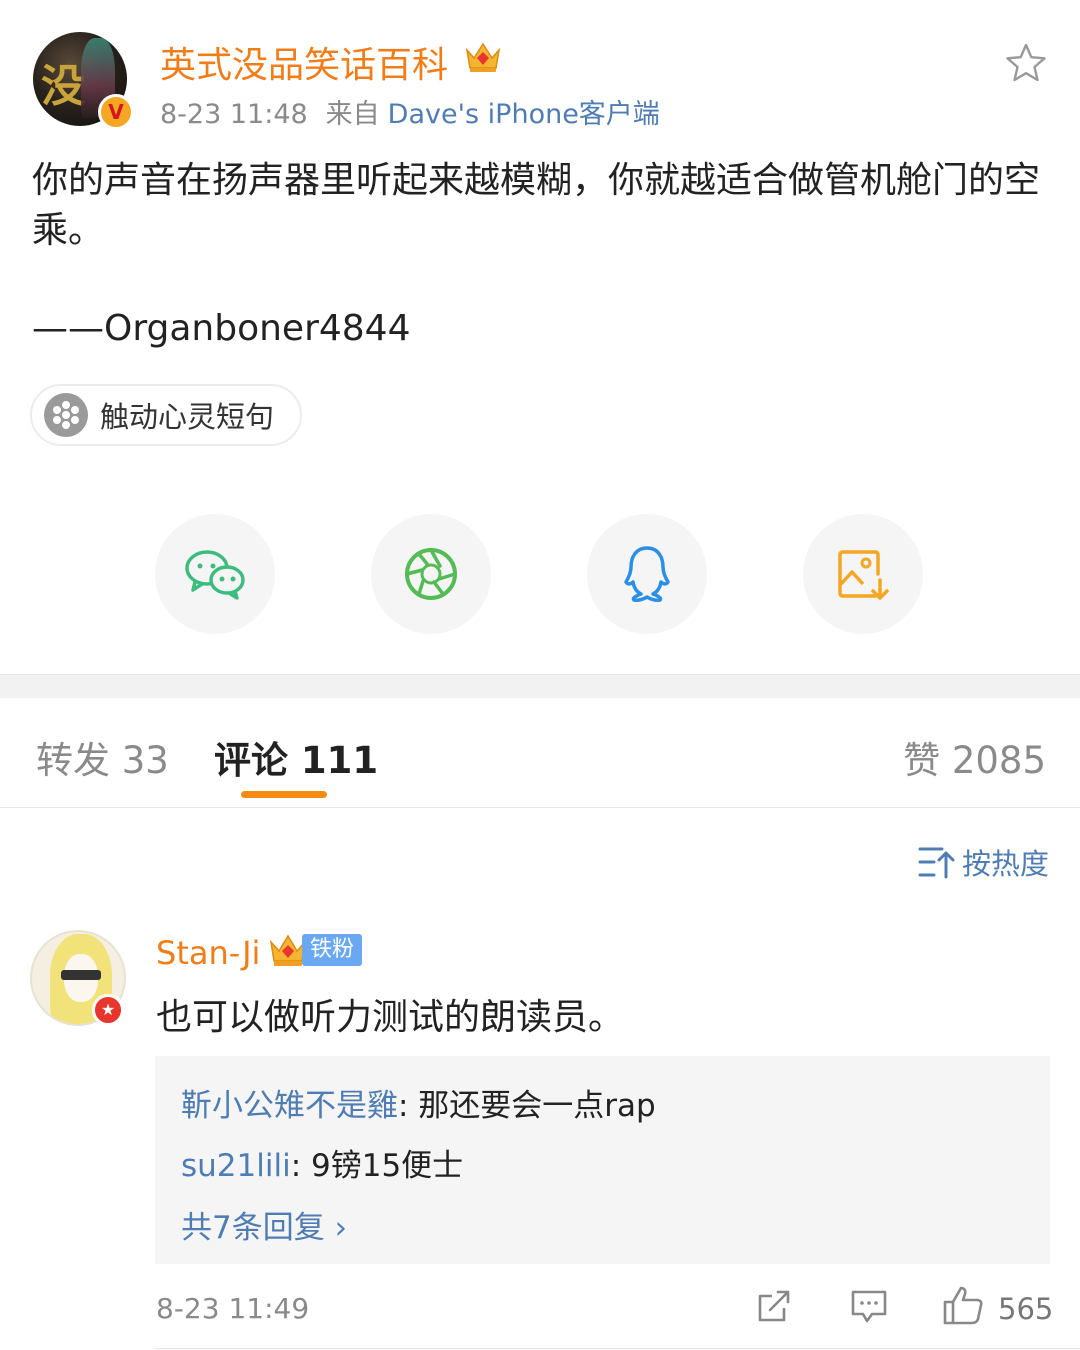 This screenshot has height=1350, width=1080. What do you see at coordinates (390, 1017) in the screenshot?
I see `comment-text: 也可以做听力测试的朗读员。` at bounding box center [390, 1017].